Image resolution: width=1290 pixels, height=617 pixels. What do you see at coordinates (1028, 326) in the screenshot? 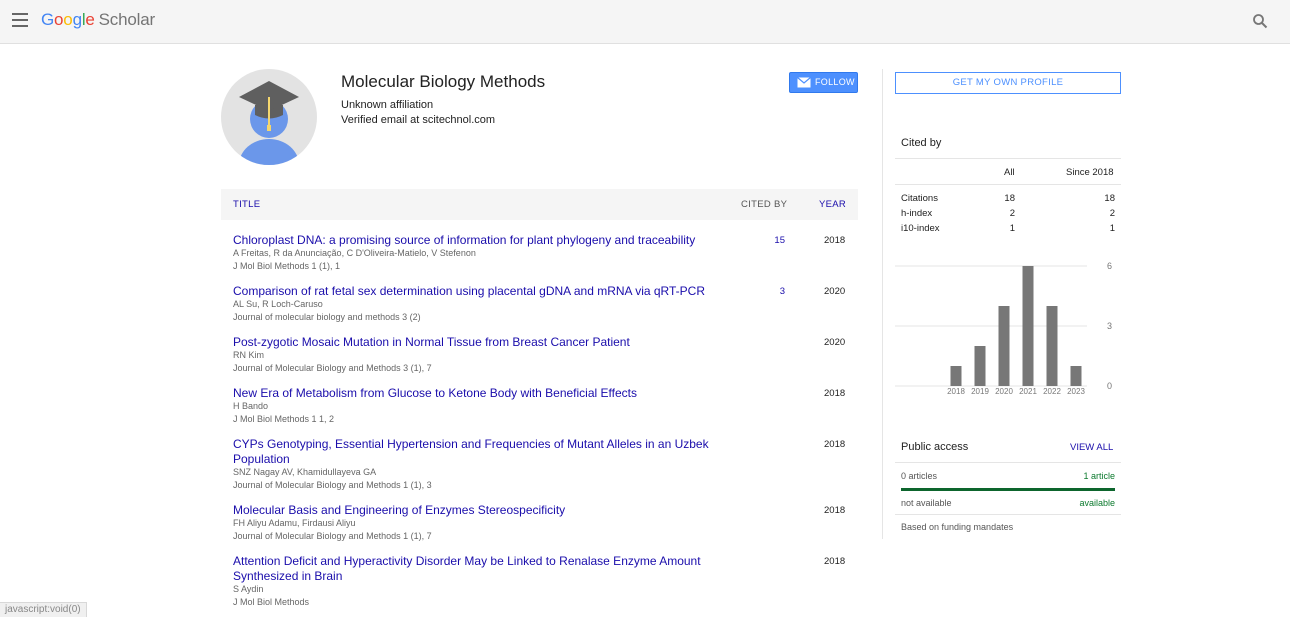
I see `chart-bar-2021` at bounding box center [1028, 326].